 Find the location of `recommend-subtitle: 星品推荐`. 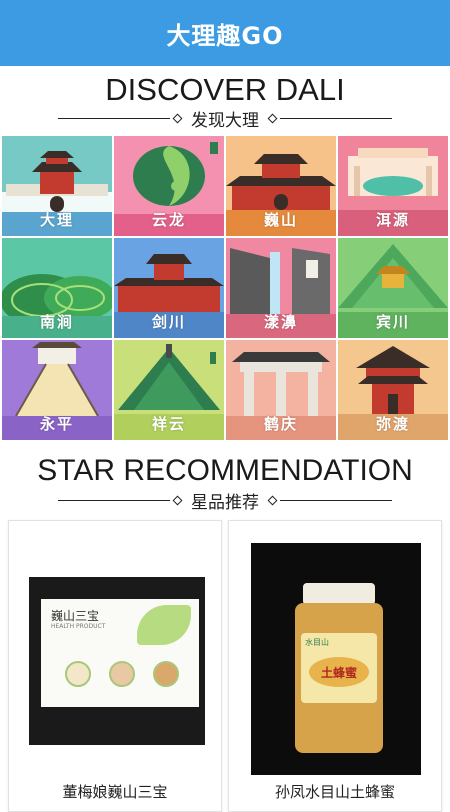

recommend-subtitle: 星品推荐 is located at coordinates (225, 503).